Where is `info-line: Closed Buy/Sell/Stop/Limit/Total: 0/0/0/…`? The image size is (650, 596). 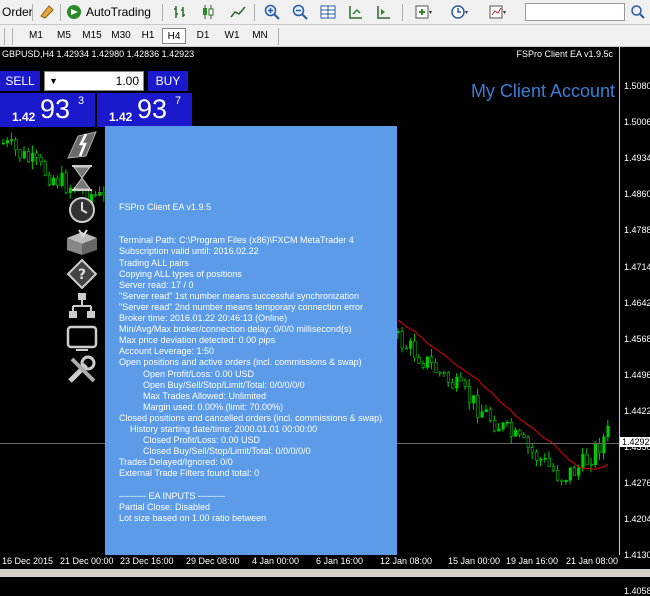 info-line: Closed Buy/Sell/Stop/Limit/Total: 0/0/0/… is located at coordinates (227, 451).